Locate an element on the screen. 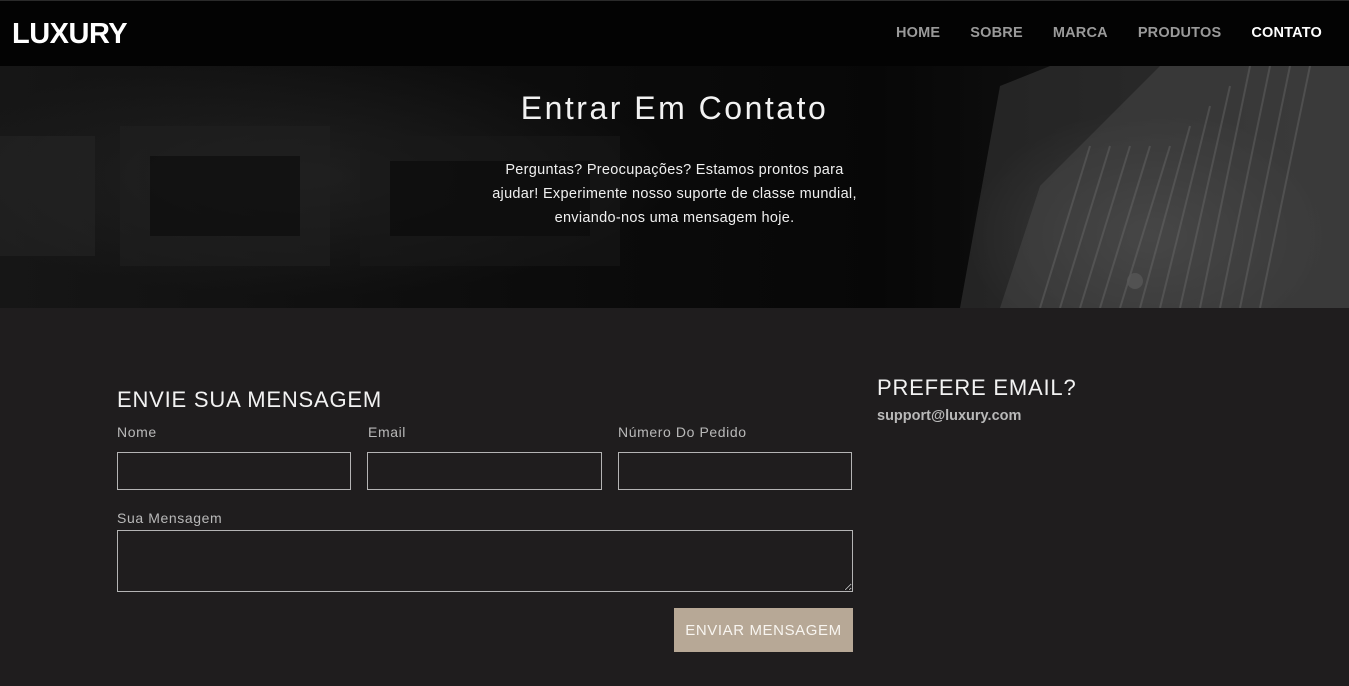 The image size is (1349, 686). name-label: Nome is located at coordinates (137, 432).